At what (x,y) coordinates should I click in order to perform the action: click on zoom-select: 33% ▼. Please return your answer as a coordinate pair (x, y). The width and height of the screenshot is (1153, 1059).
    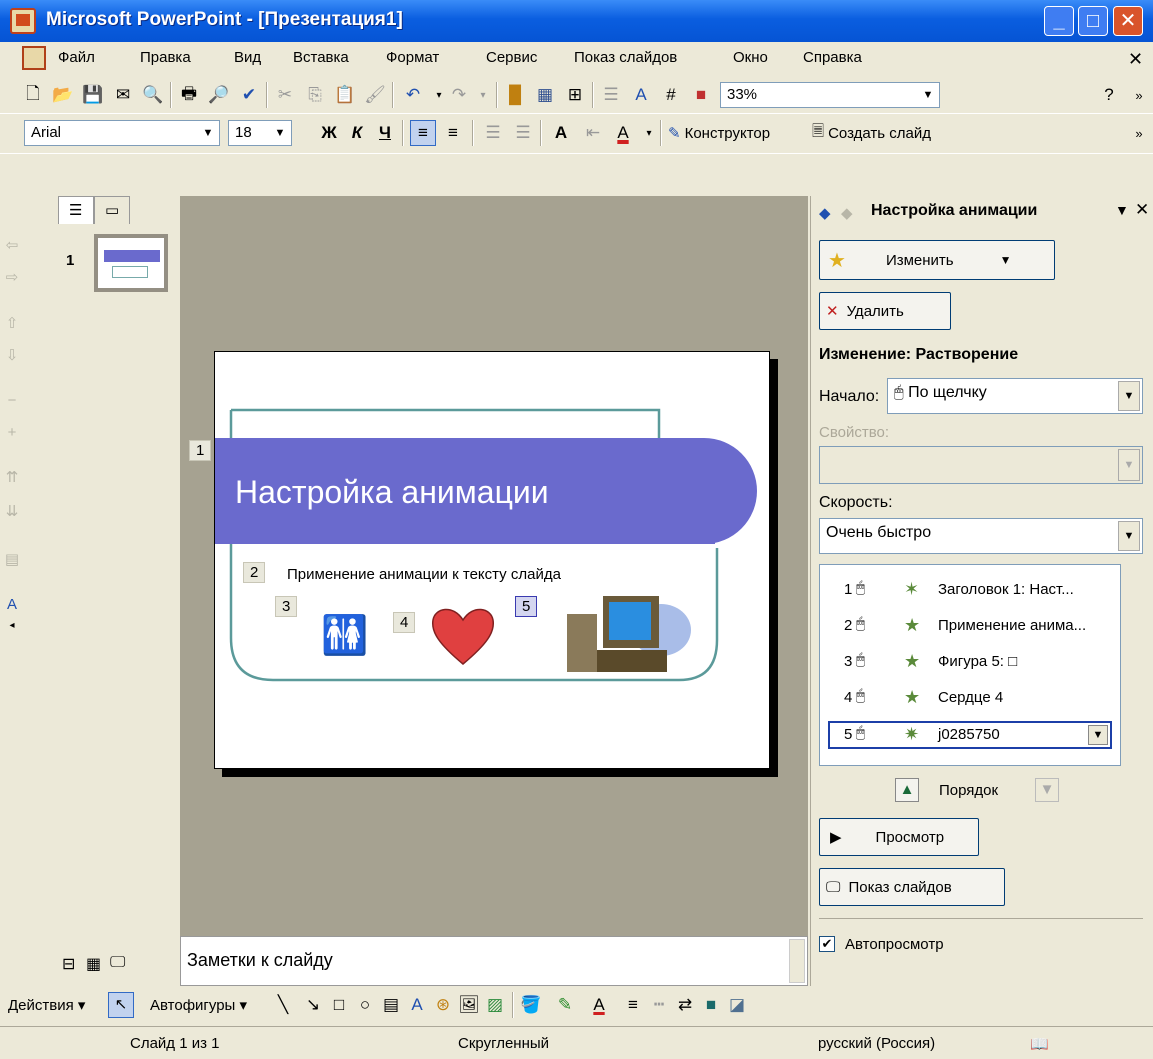
    Looking at the image, I should click on (830, 95).